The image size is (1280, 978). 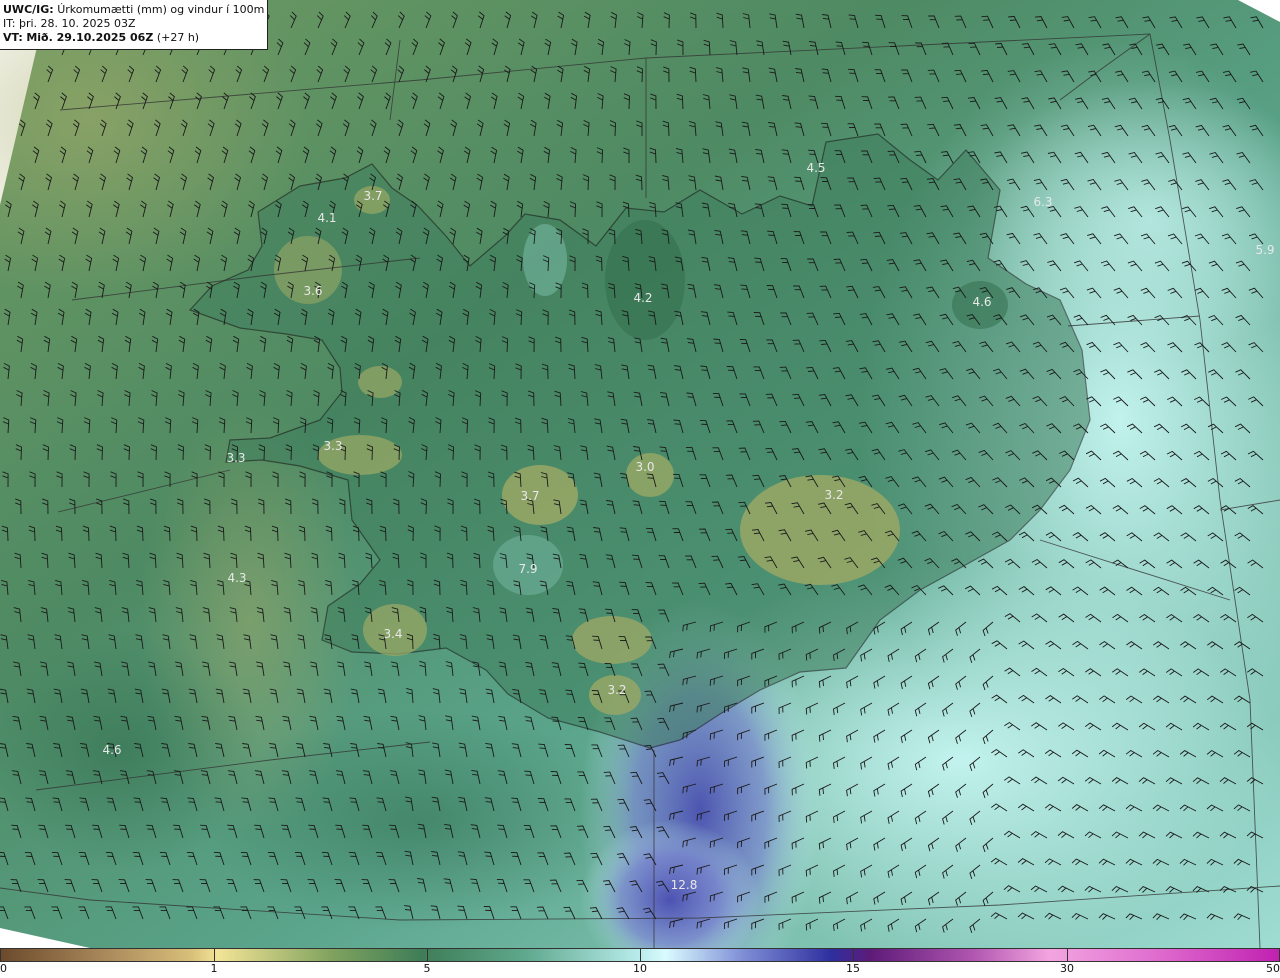 What do you see at coordinates (642, 298) in the screenshot?
I see `value-label: 4.2` at bounding box center [642, 298].